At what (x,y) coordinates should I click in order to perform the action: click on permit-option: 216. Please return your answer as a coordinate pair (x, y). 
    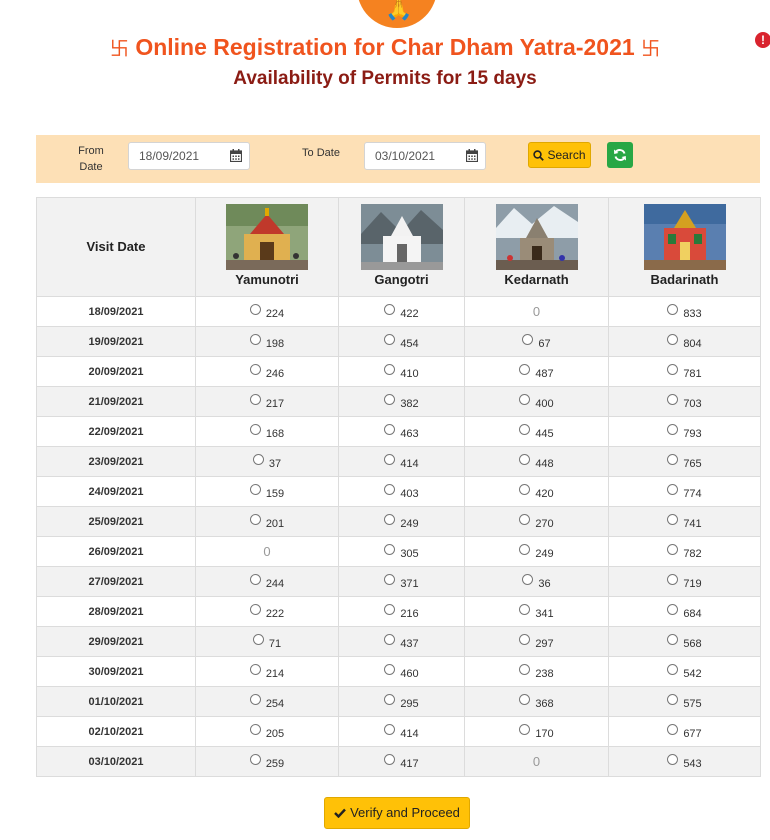
    Looking at the image, I should click on (401, 611).